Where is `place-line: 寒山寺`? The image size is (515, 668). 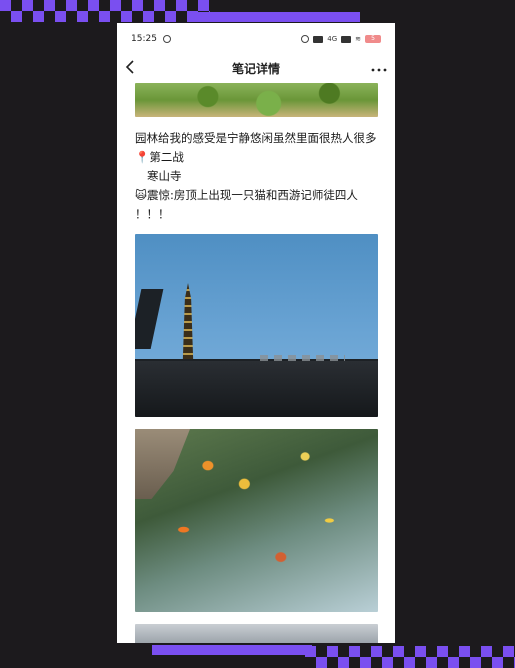
place-line: 寒山寺 is located at coordinates (164, 176).